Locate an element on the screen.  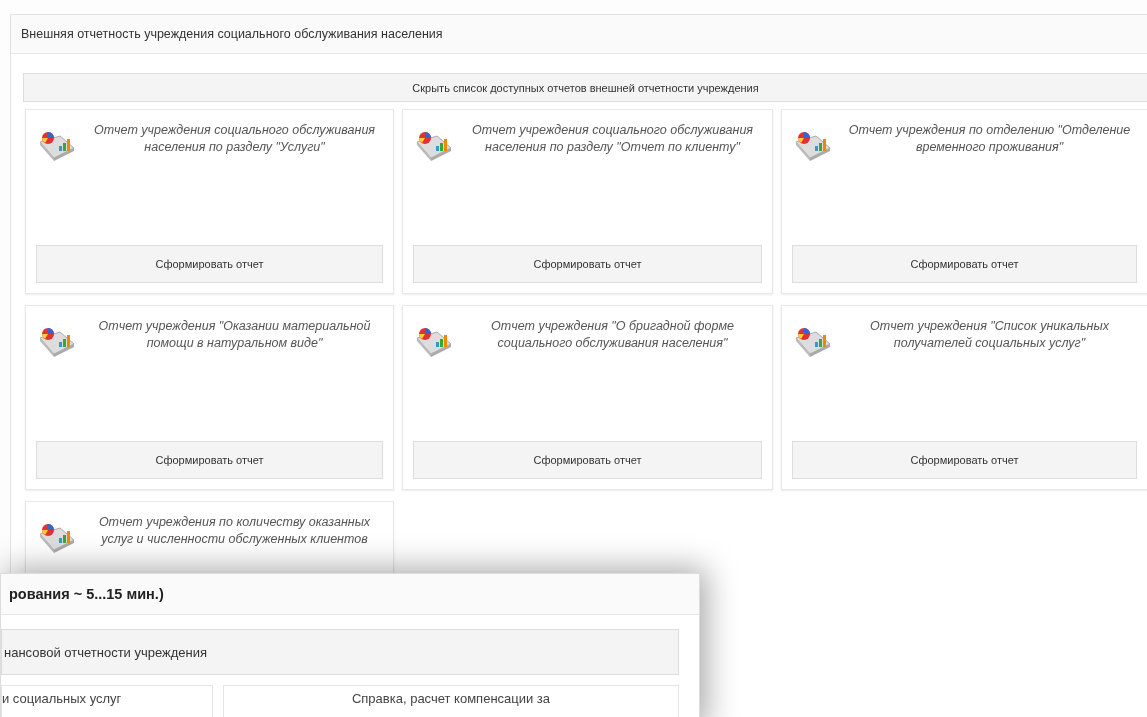
report-title: Отчет учреждения "Оказании материальной помощи в натуральном виде" is located at coordinates (234, 335).